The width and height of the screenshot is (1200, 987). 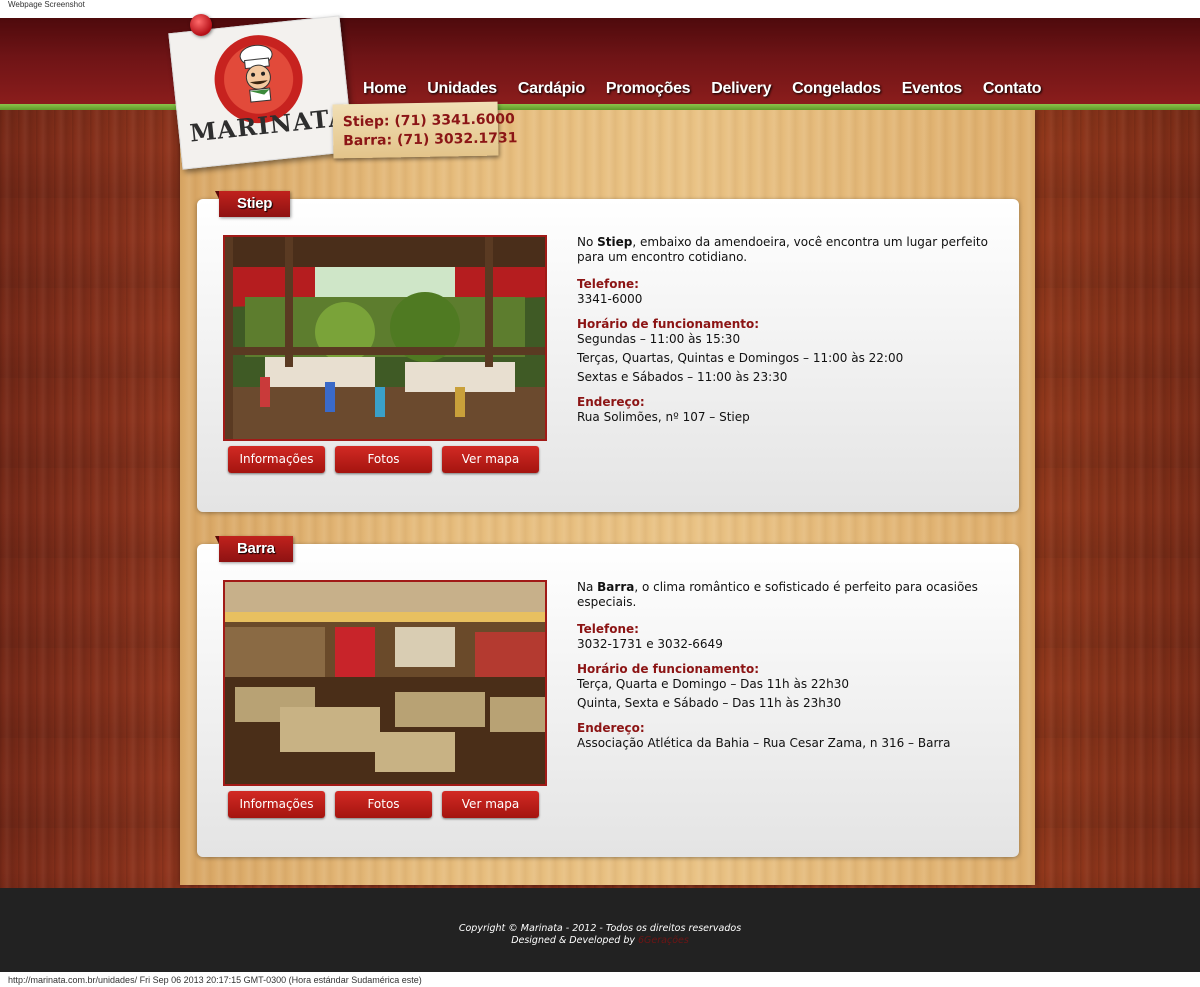 I want to click on nav-congelados: Congelados, so click(x=836, y=89).